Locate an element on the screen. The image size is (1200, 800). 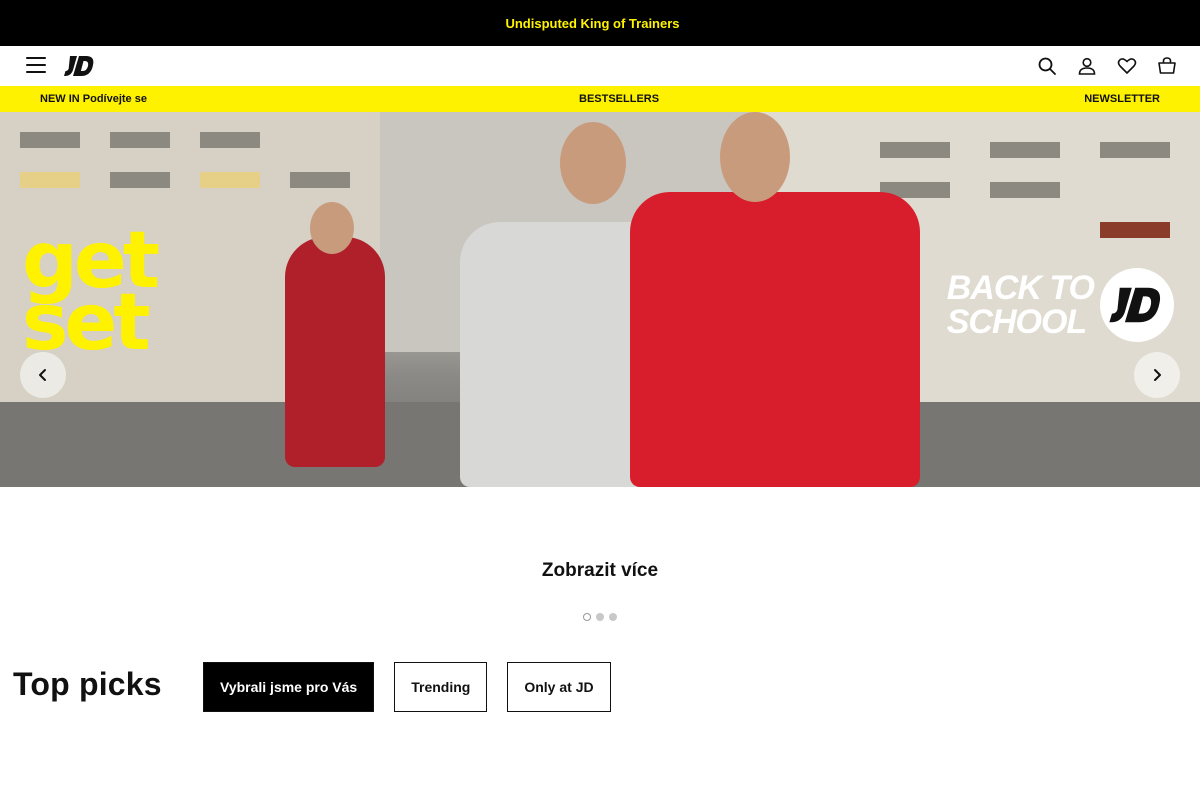
carousel-next-button is located at coordinates (1157, 375).